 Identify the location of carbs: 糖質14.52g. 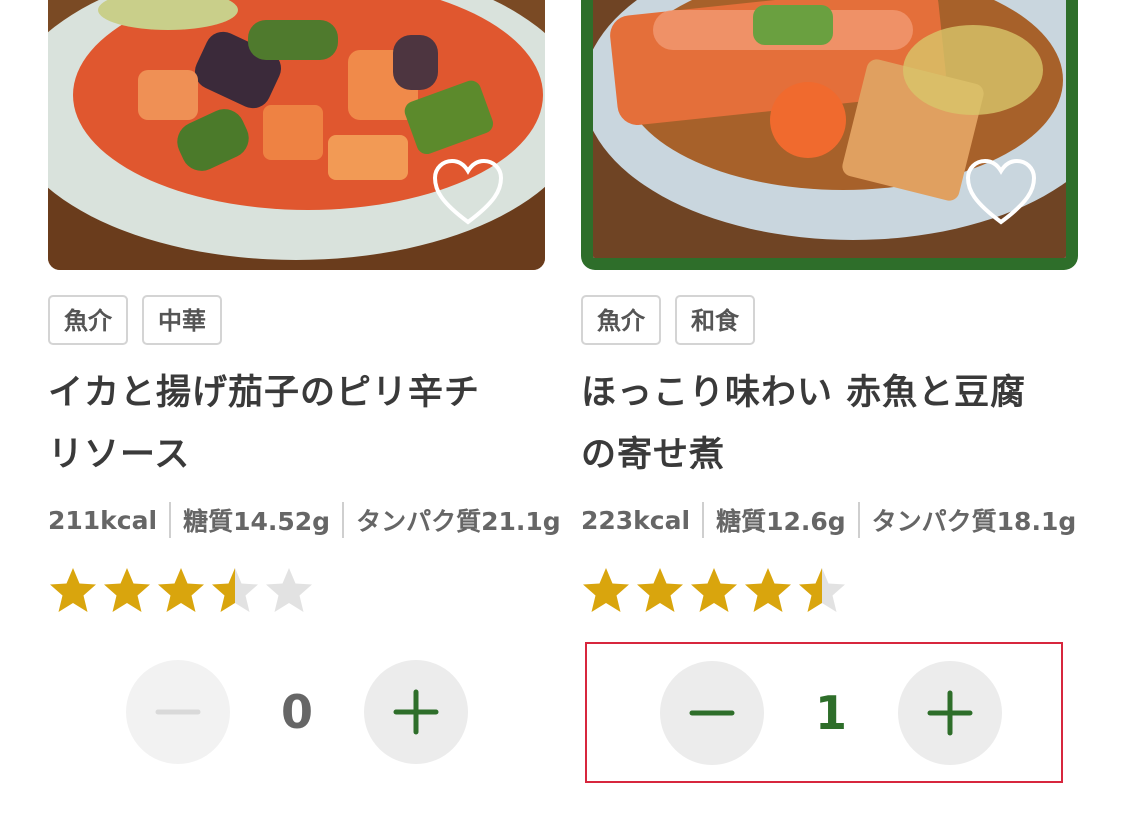
(257, 521).